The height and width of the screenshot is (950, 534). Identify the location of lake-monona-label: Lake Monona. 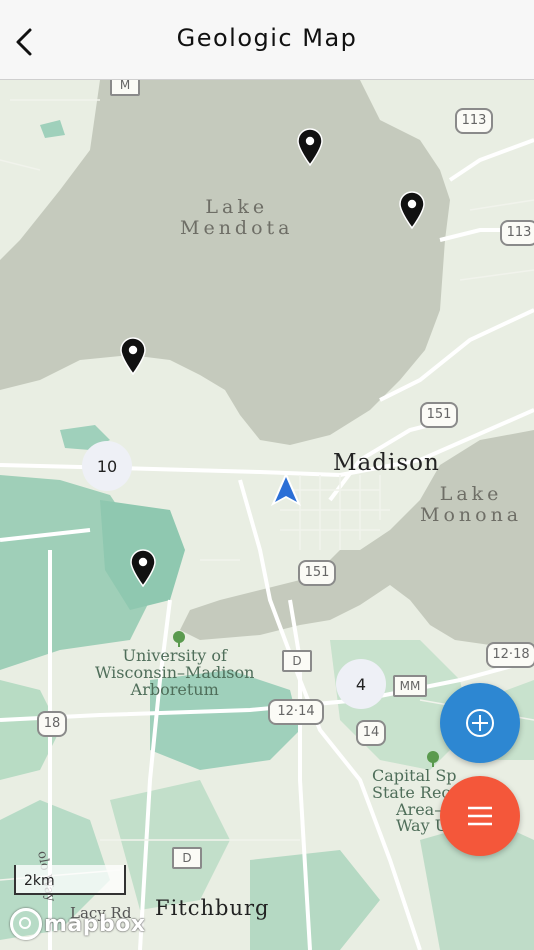
(471, 505).